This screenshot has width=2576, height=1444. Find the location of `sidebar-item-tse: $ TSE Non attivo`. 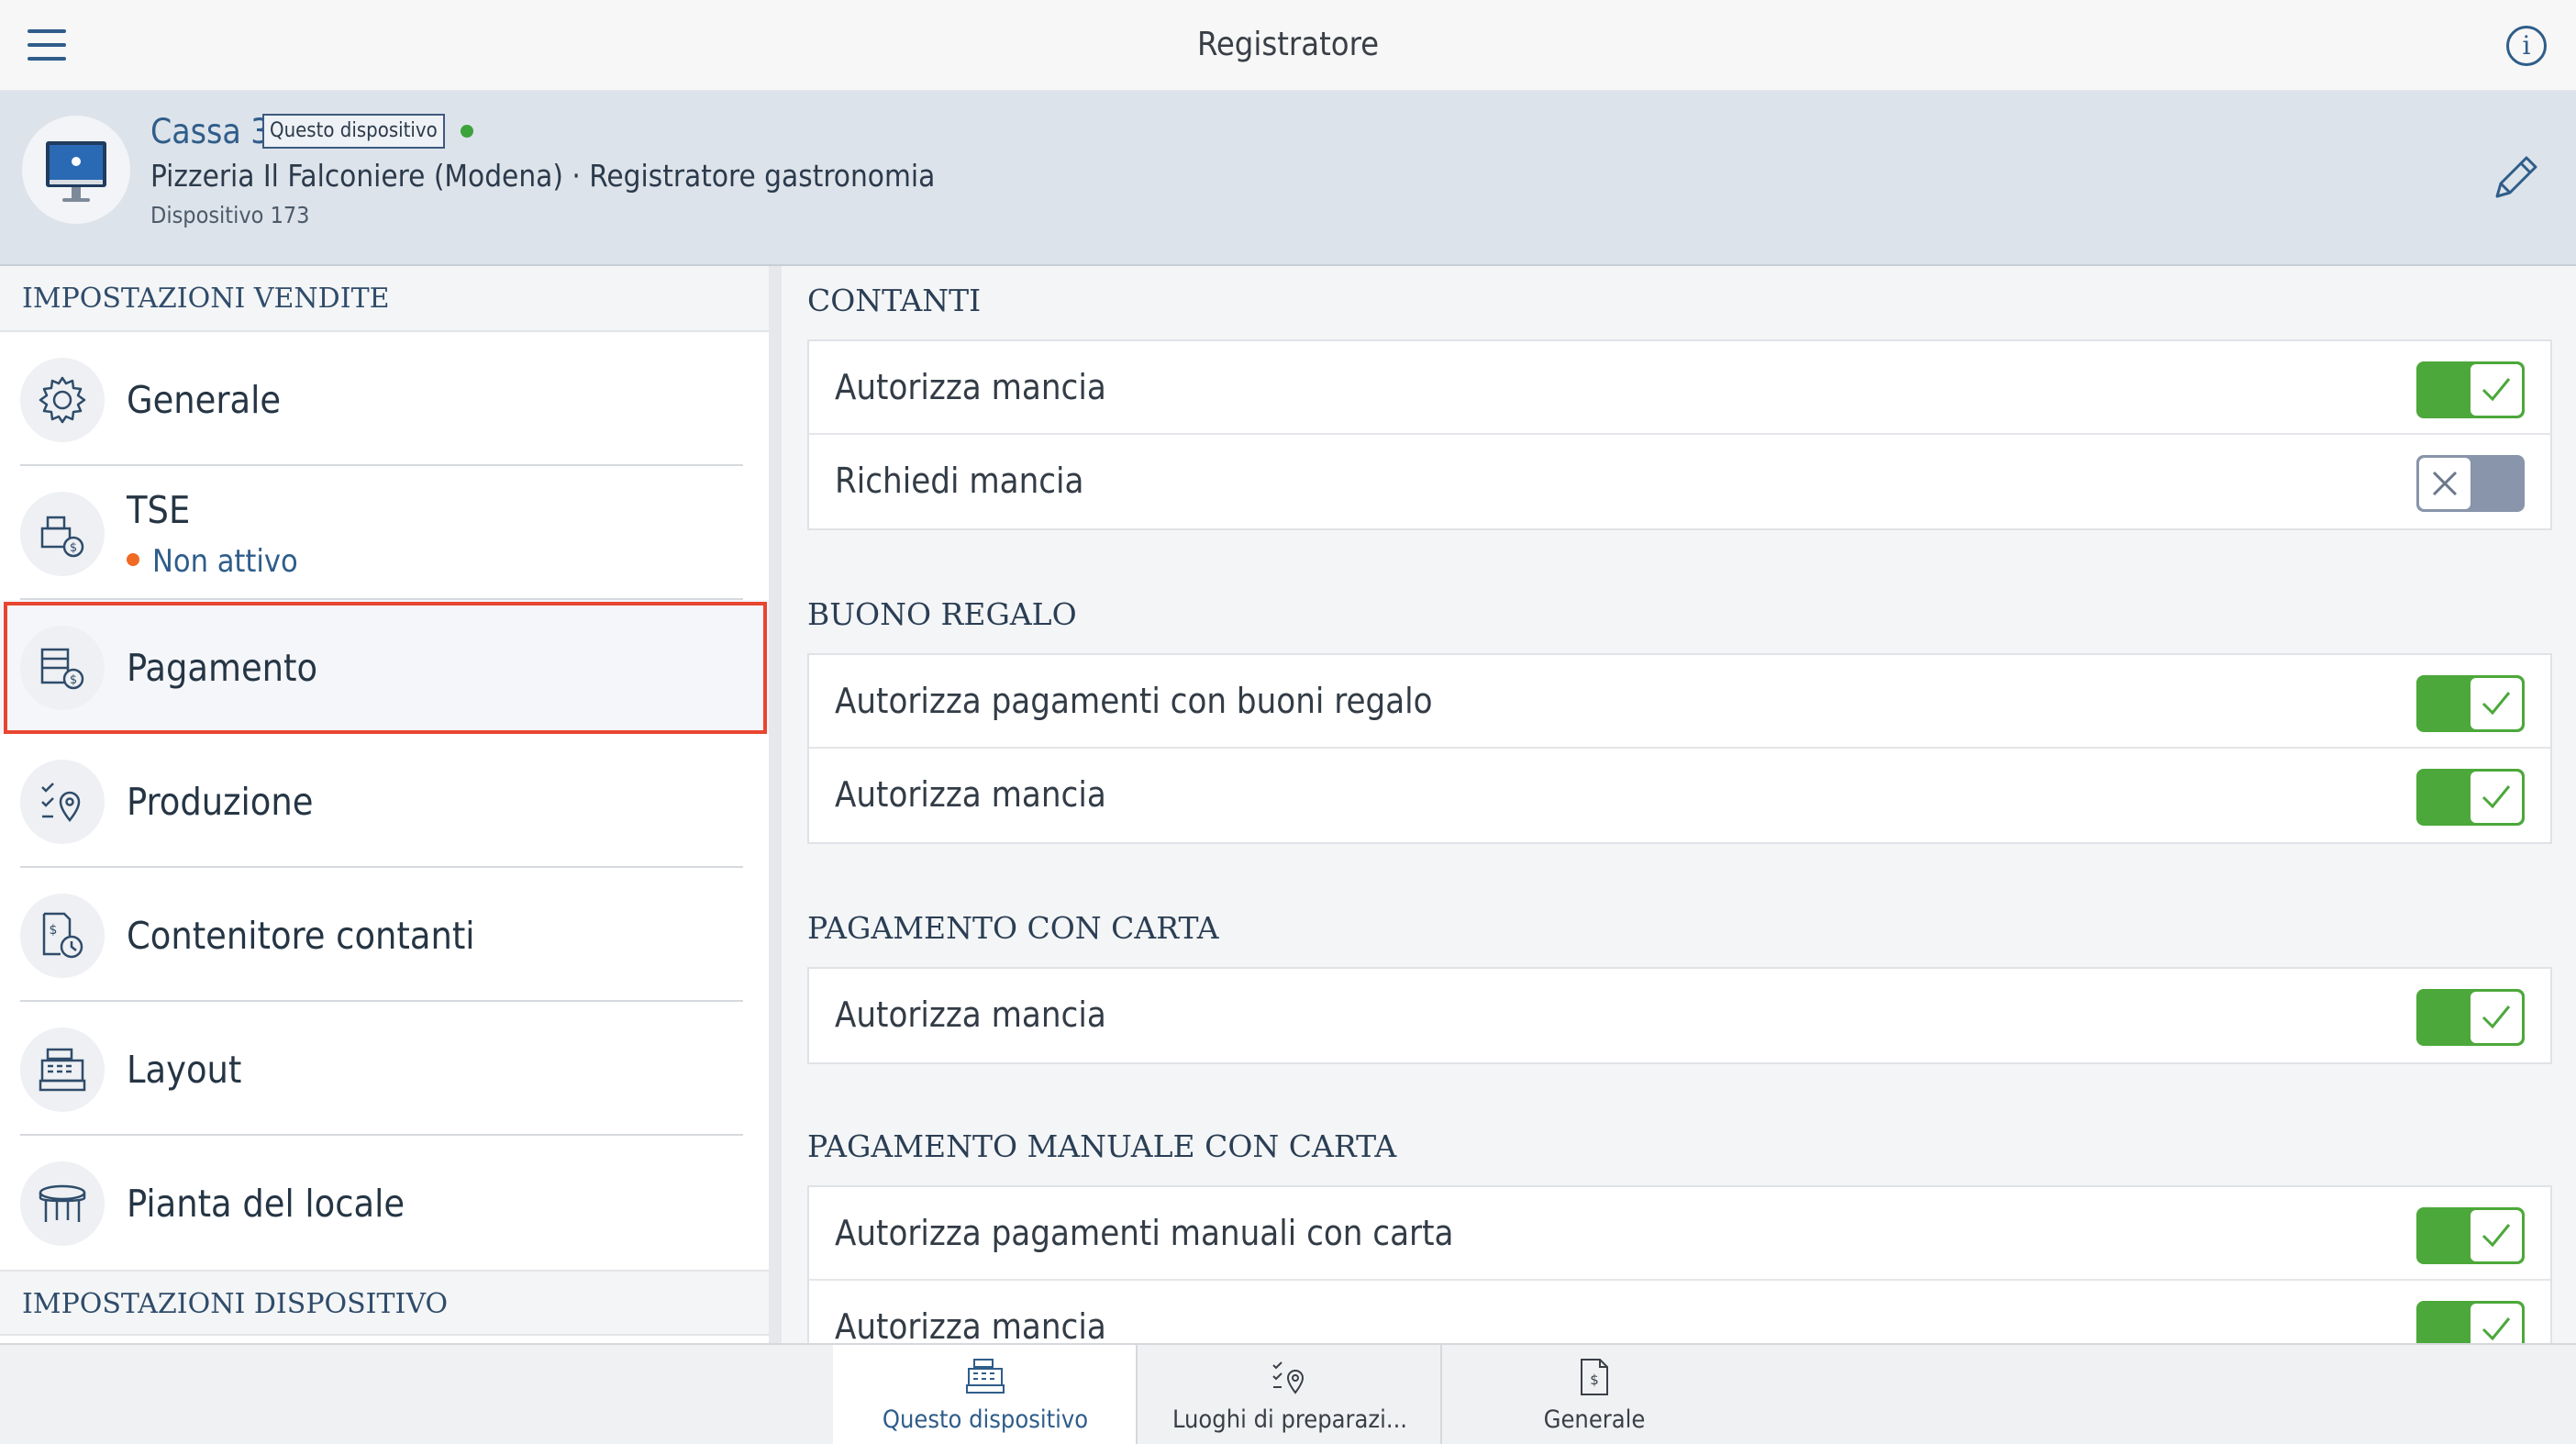

sidebar-item-tse: $ TSE Non attivo is located at coordinates (384, 533).